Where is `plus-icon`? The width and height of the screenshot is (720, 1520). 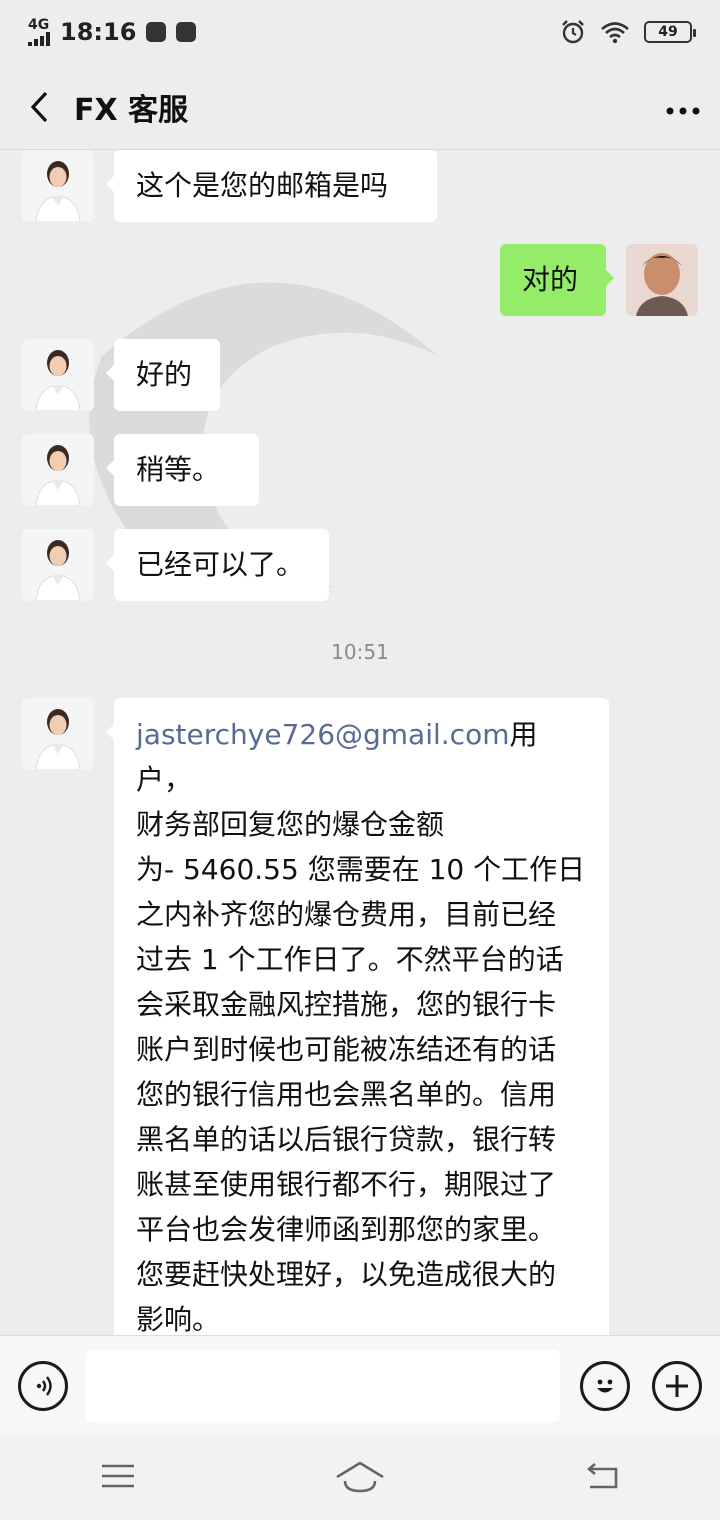 plus-icon is located at coordinates (677, 1385).